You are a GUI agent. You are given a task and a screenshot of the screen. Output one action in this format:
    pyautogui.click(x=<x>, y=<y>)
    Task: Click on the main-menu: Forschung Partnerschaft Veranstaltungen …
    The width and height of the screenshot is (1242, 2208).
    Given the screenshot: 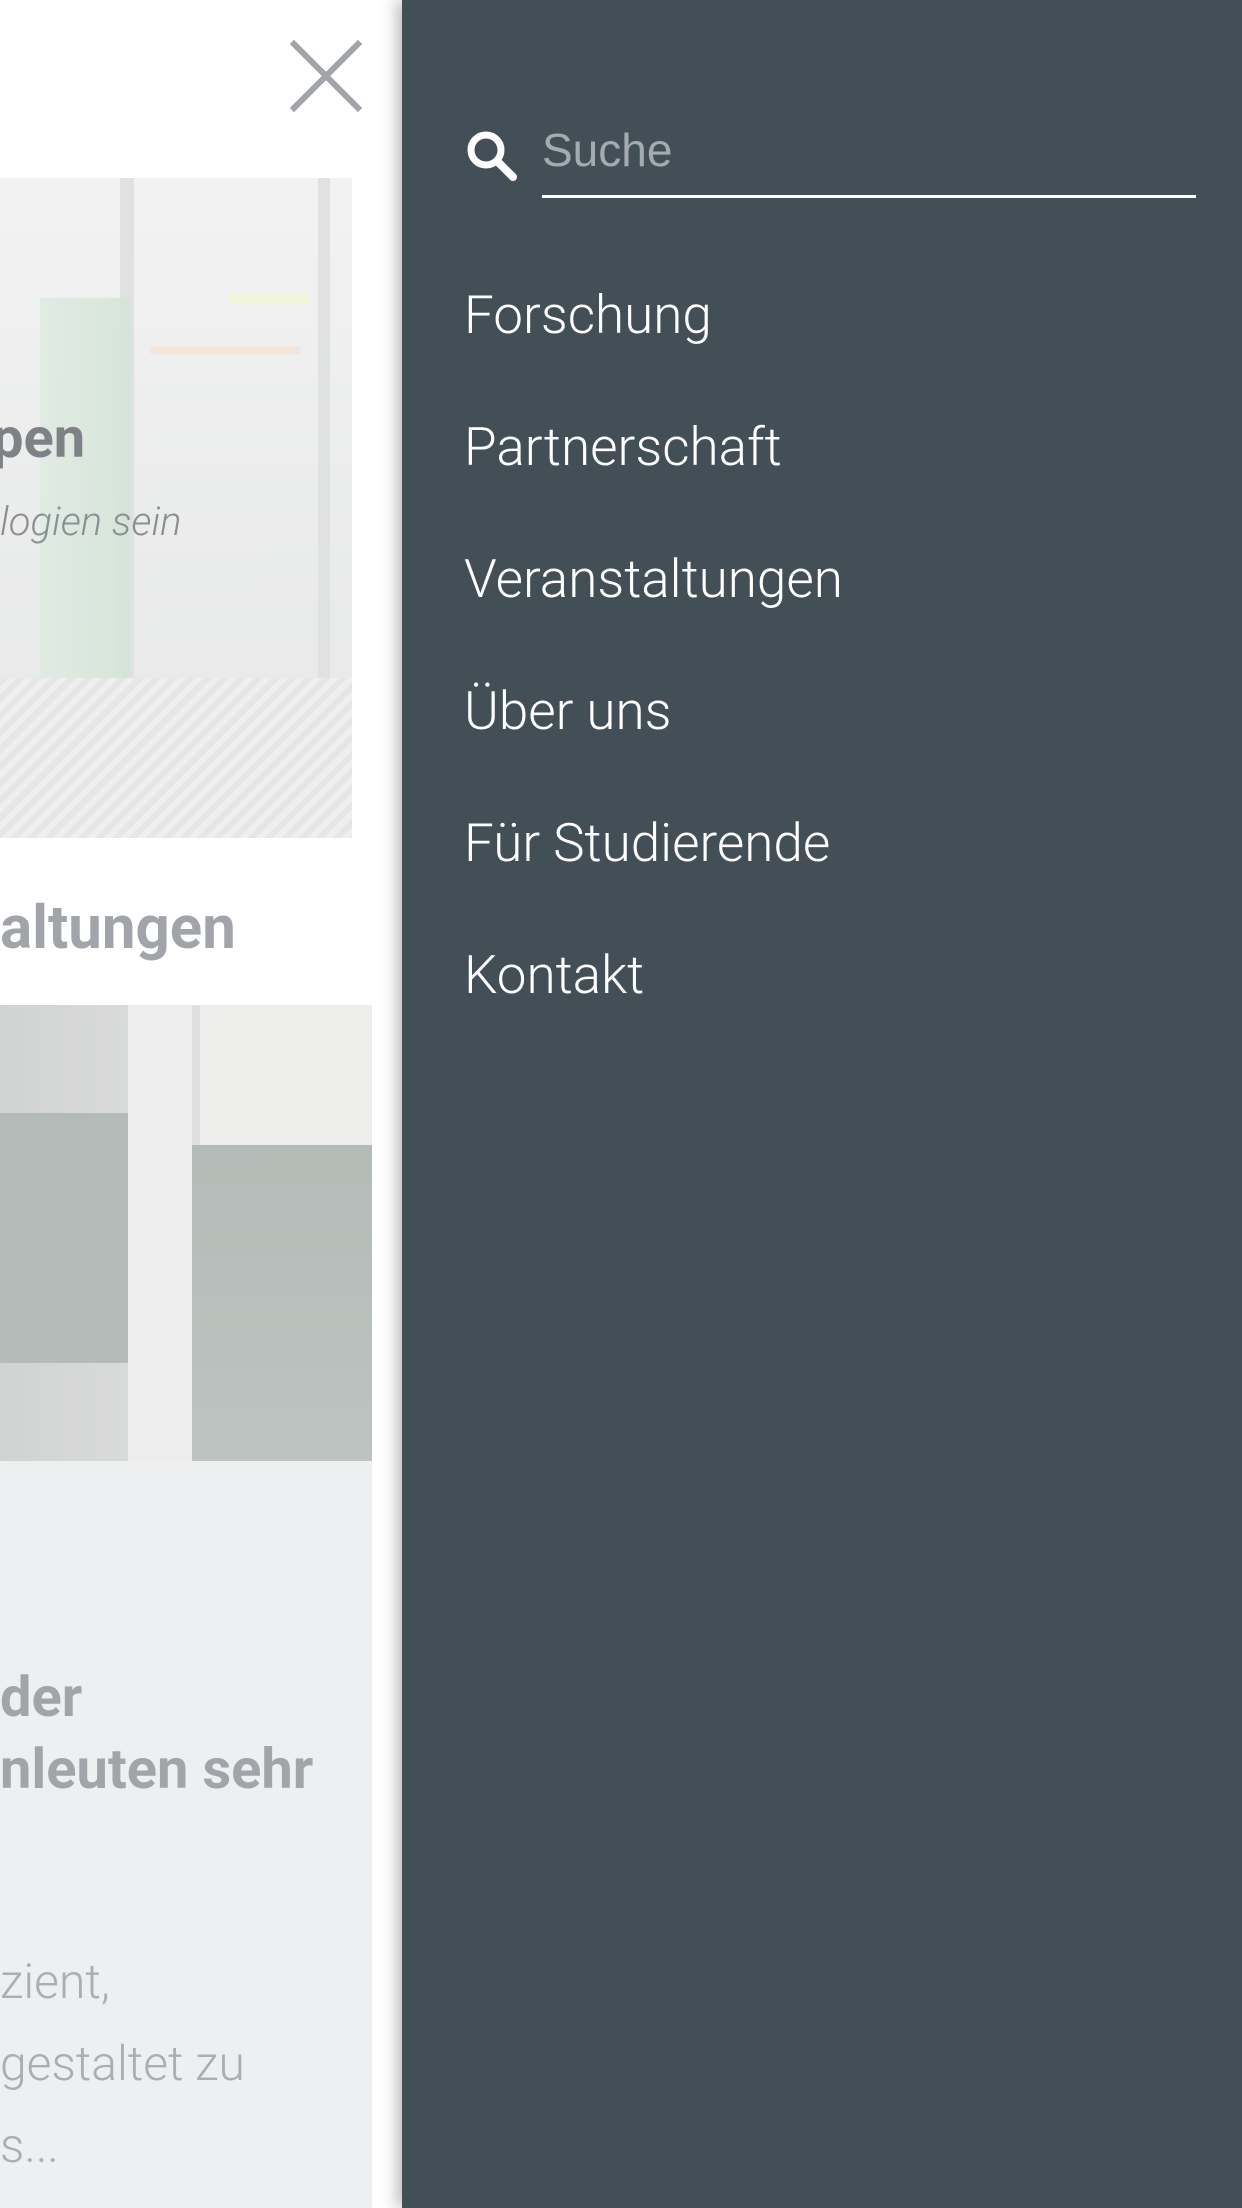 What is the action you would take?
    pyautogui.click(x=653, y=666)
    